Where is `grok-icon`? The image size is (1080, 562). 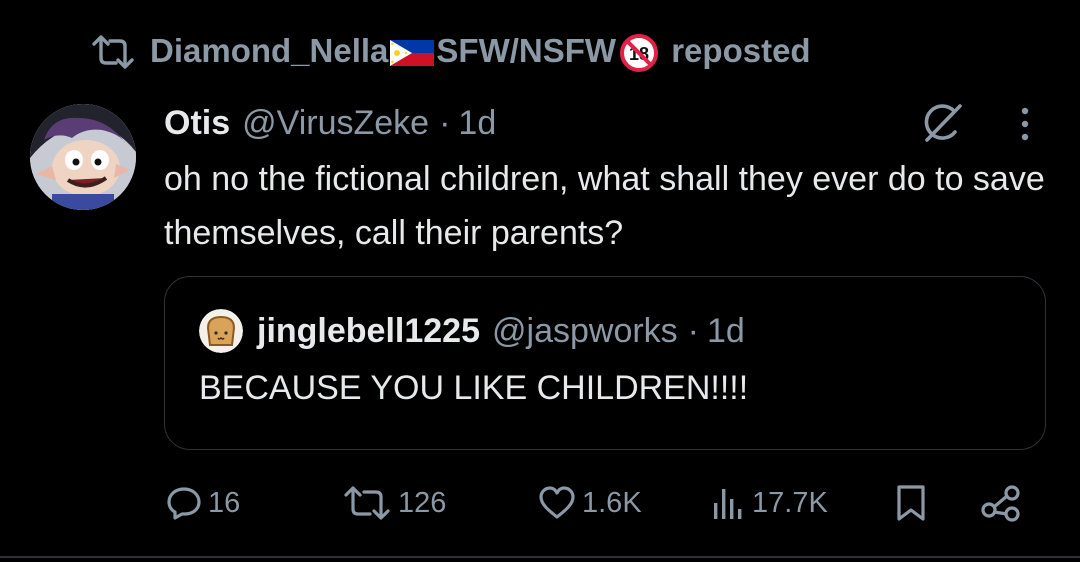
grok-icon is located at coordinates (943, 123).